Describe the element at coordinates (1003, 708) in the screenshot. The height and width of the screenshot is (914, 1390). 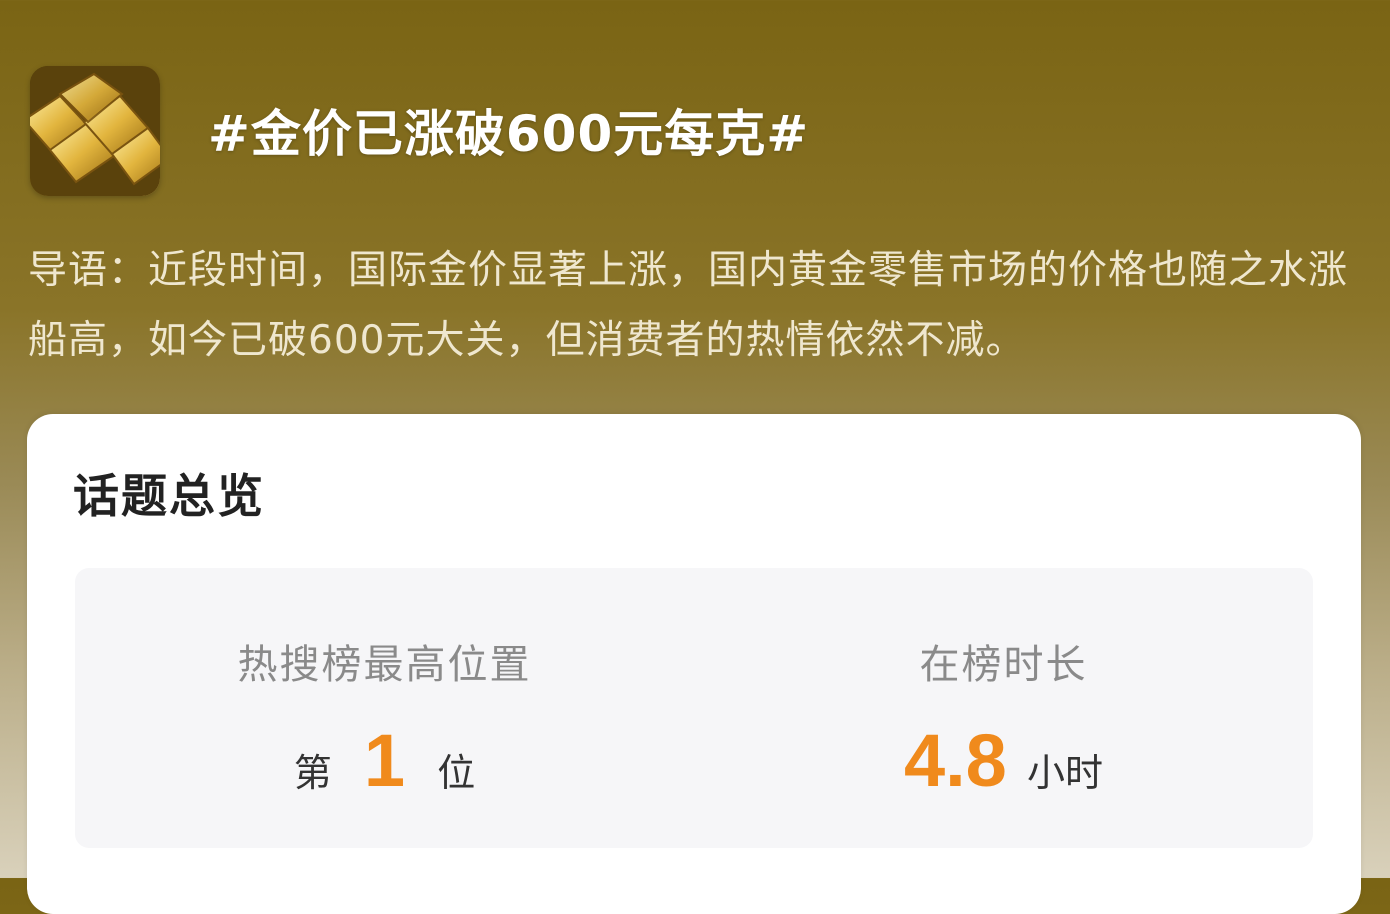
I see `stat-duration: 在榜时长 4.8 小时` at that location.